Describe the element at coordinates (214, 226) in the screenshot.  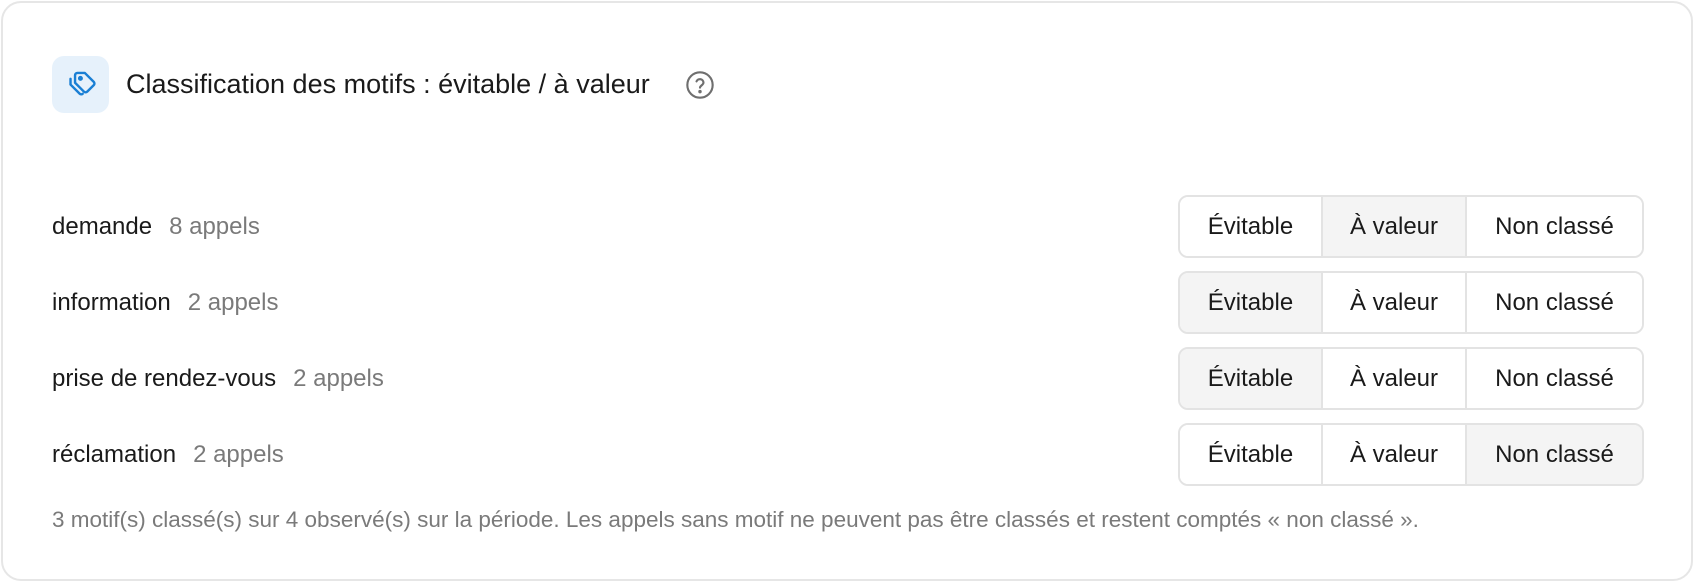
I see `call-count: 8 appels` at that location.